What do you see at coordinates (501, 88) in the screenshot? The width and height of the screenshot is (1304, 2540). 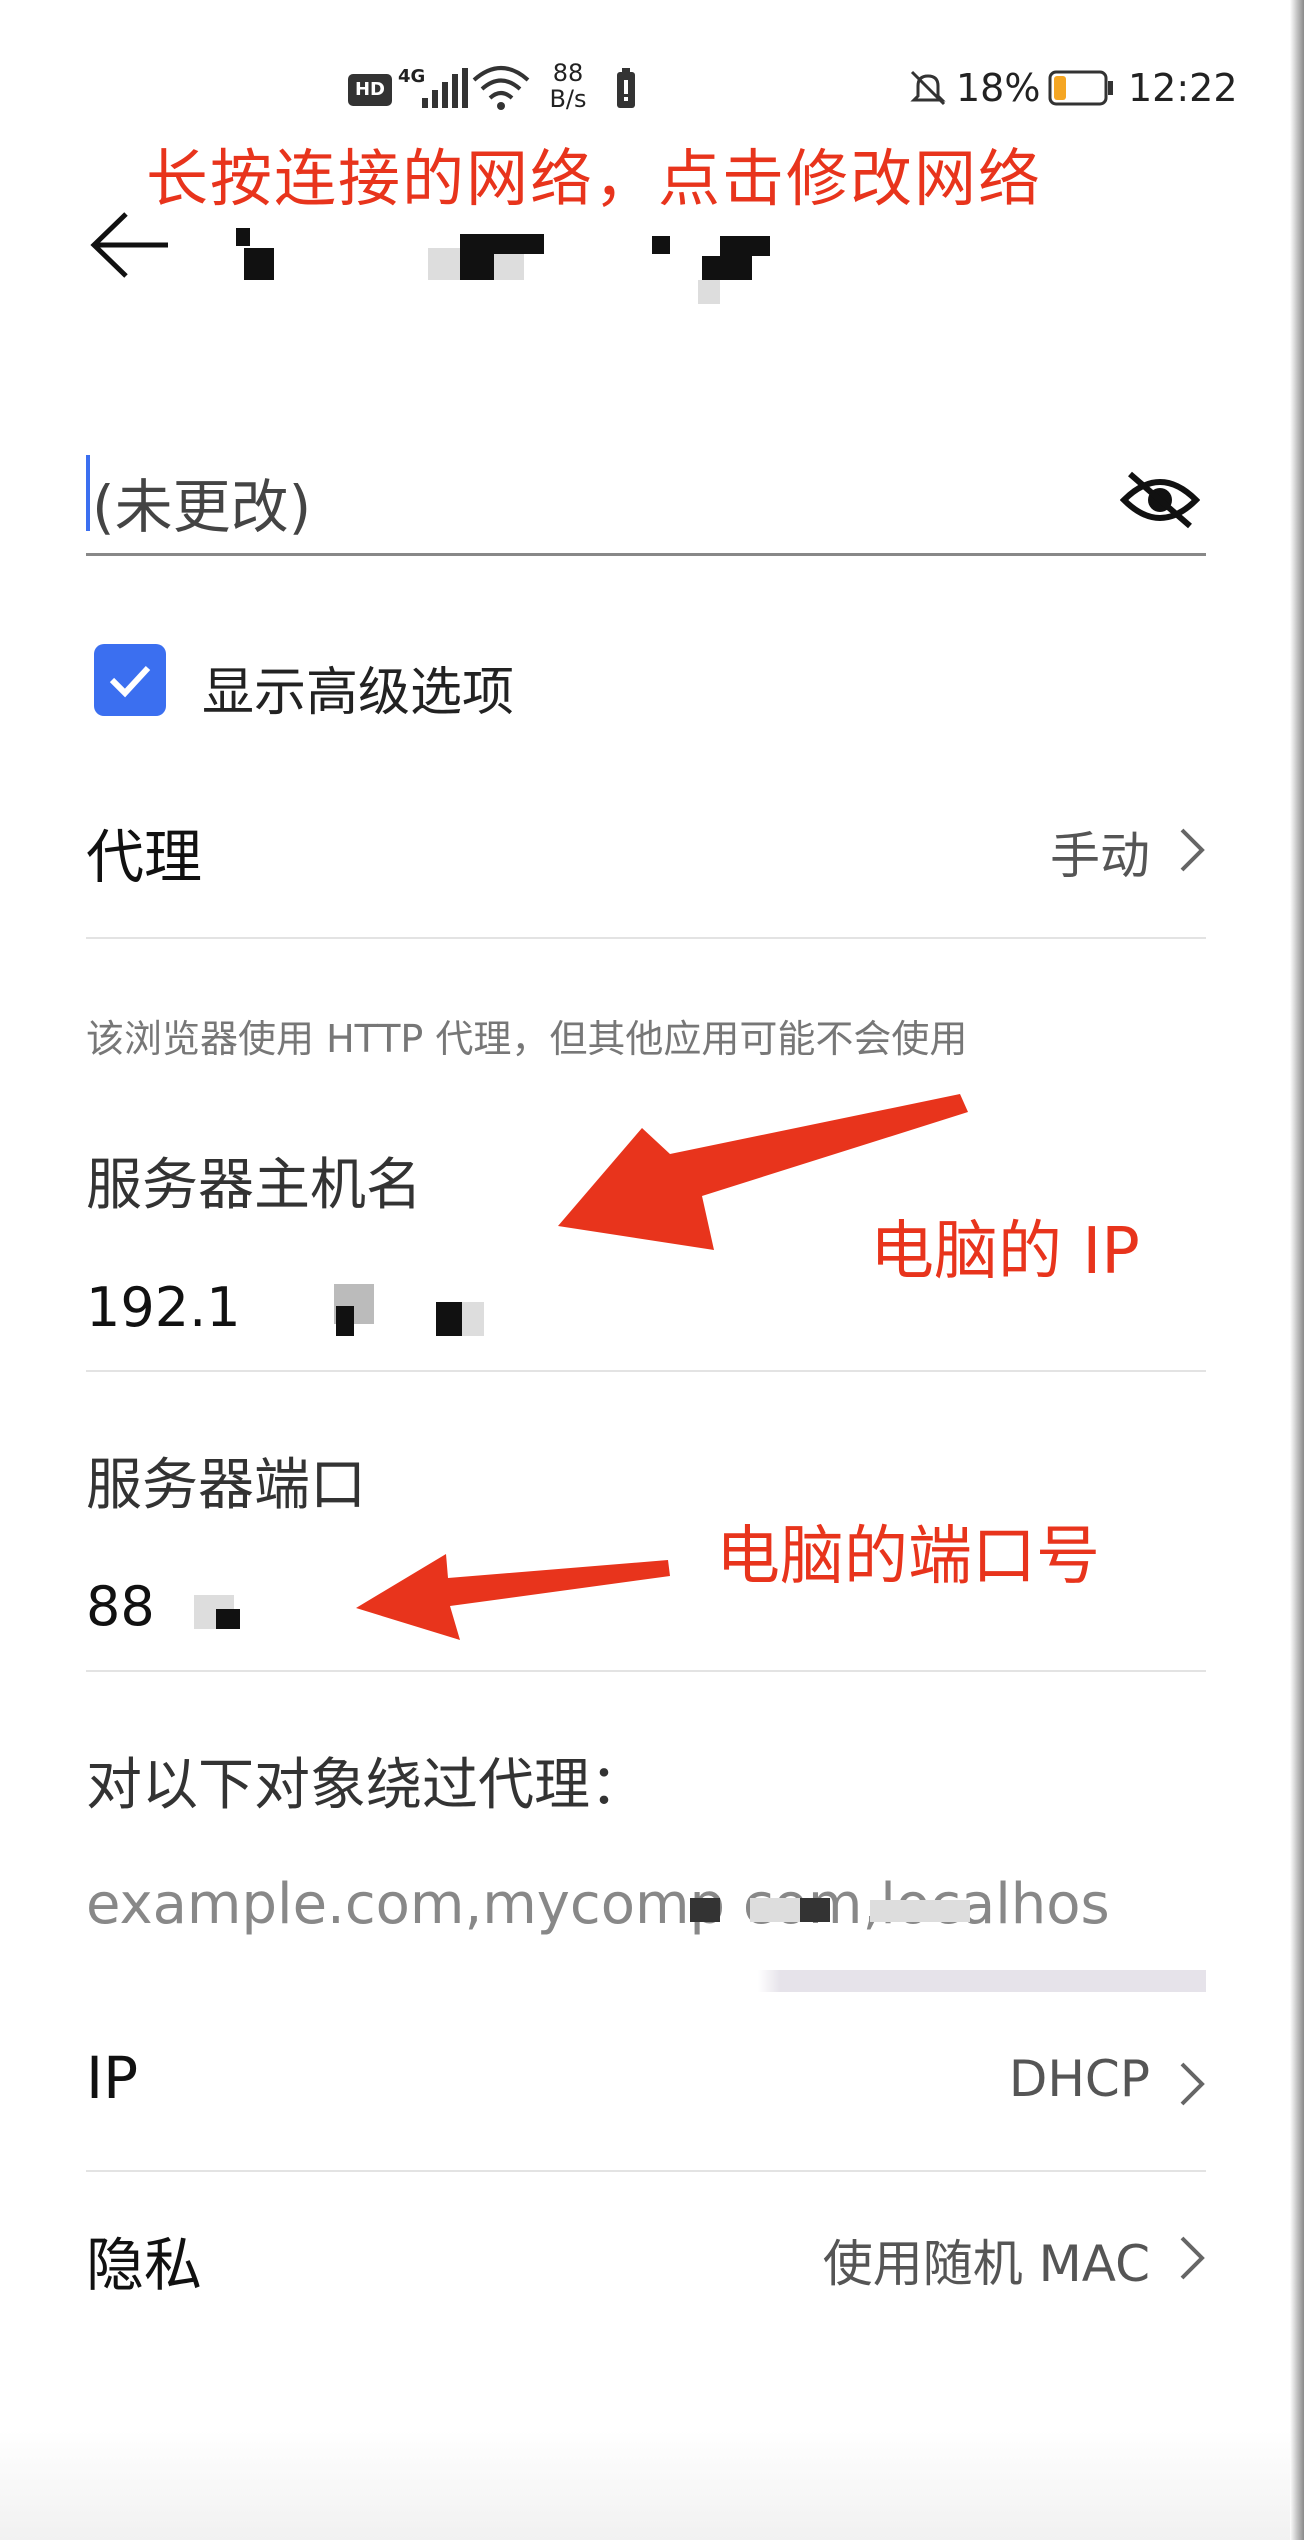 I see `wifi-icon` at bounding box center [501, 88].